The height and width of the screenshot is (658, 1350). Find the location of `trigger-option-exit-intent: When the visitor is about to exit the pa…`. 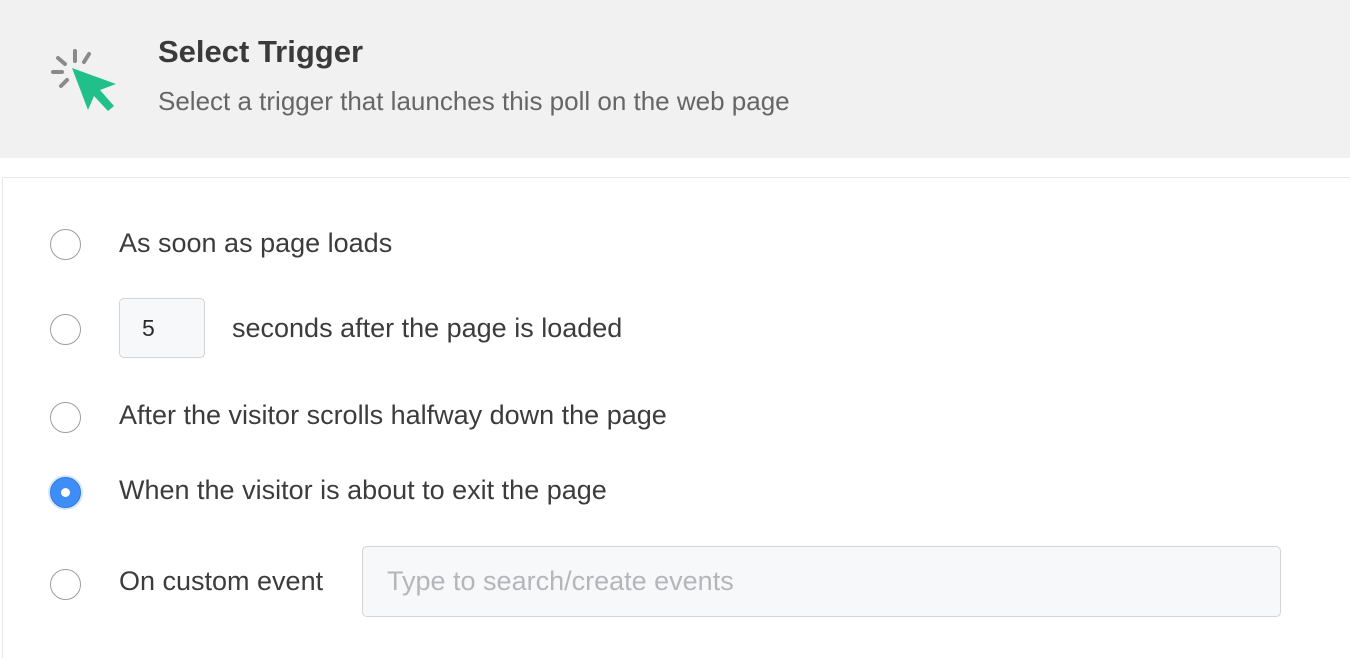

trigger-option-exit-intent: When the visitor is about to exit the pa… is located at coordinates (673, 492).